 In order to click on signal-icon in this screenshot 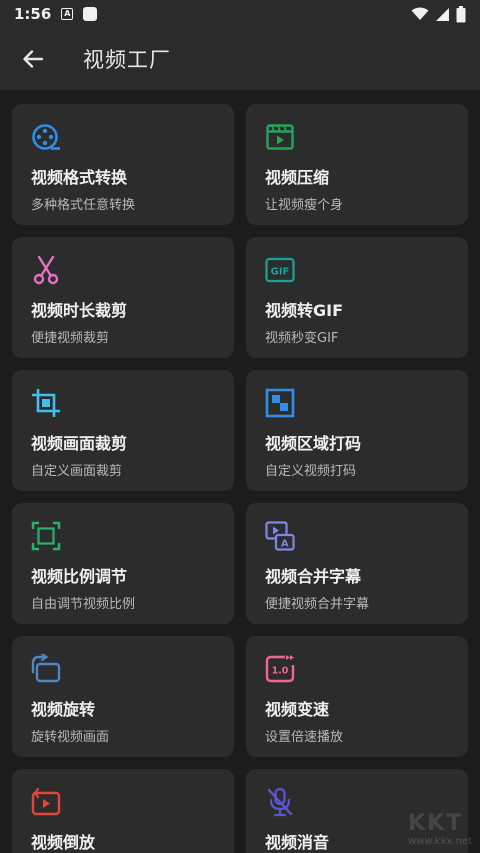, I will do `click(442, 14)`.